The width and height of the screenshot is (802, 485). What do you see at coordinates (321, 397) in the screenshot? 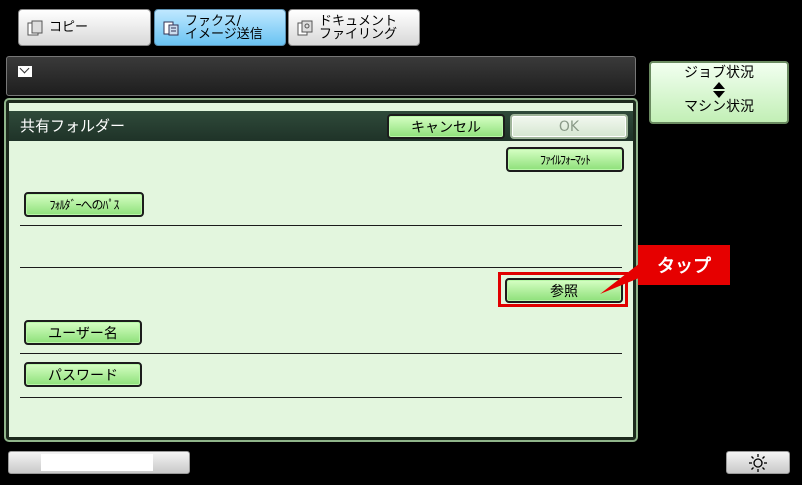
I see `password-line` at bounding box center [321, 397].